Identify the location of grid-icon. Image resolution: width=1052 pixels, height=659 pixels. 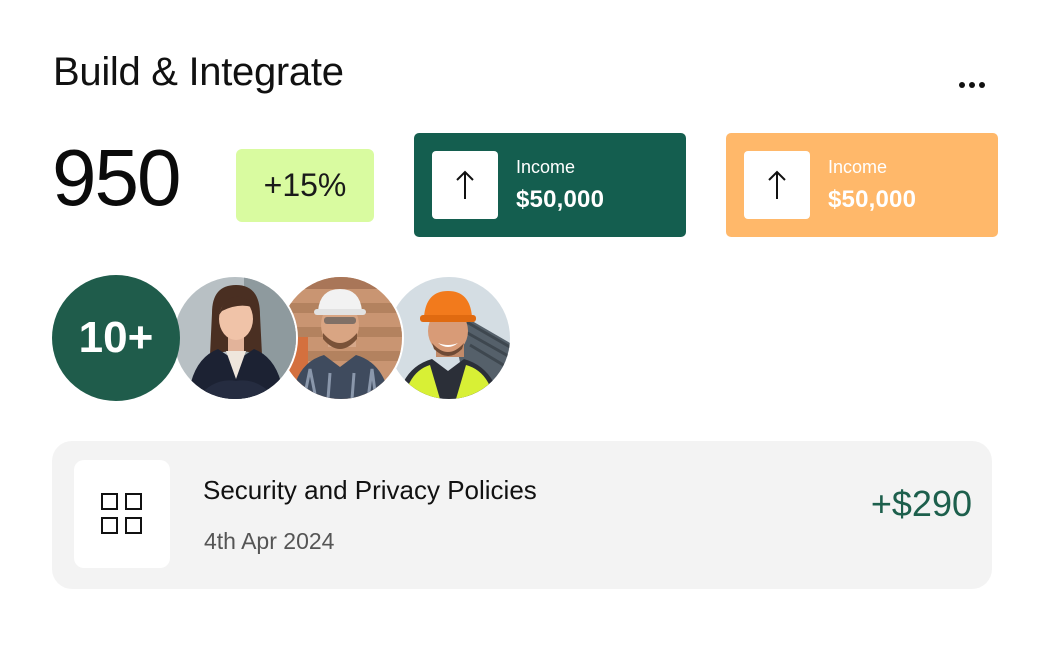
(122, 514).